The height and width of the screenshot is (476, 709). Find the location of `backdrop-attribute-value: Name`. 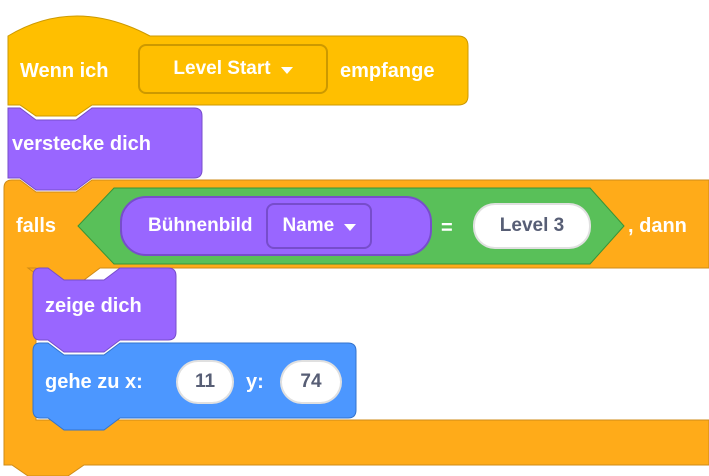

backdrop-attribute-value: Name is located at coordinates (308, 225).